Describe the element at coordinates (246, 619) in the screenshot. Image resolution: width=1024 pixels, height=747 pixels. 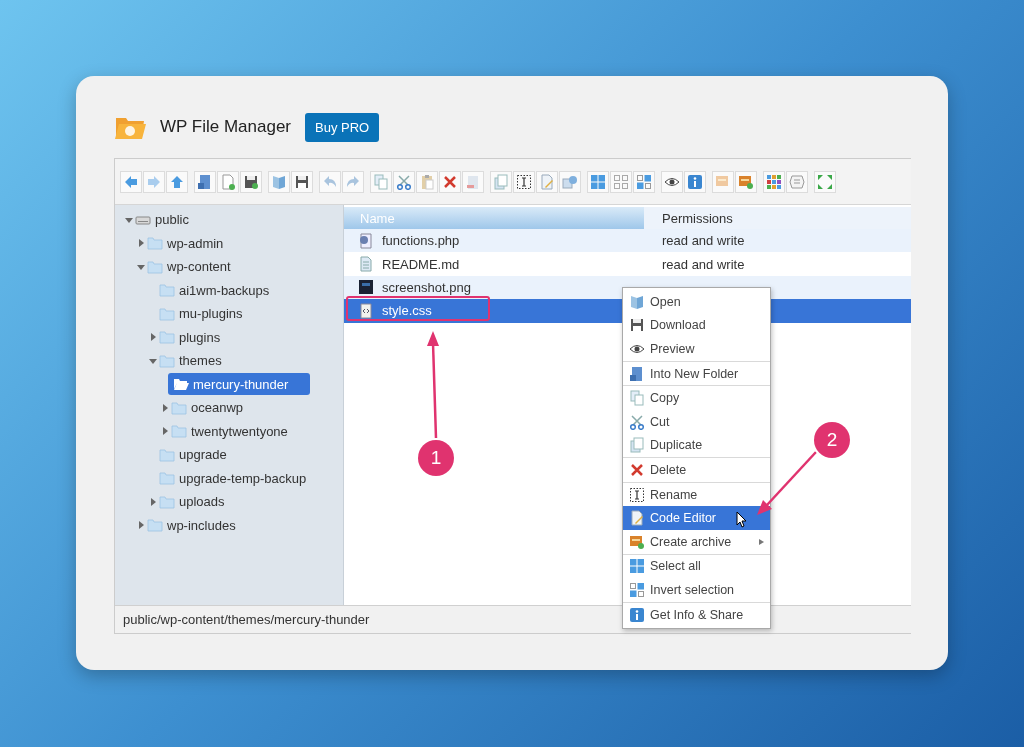
I see `current-path: public/wp-content/themes/mercury-thunder` at that location.